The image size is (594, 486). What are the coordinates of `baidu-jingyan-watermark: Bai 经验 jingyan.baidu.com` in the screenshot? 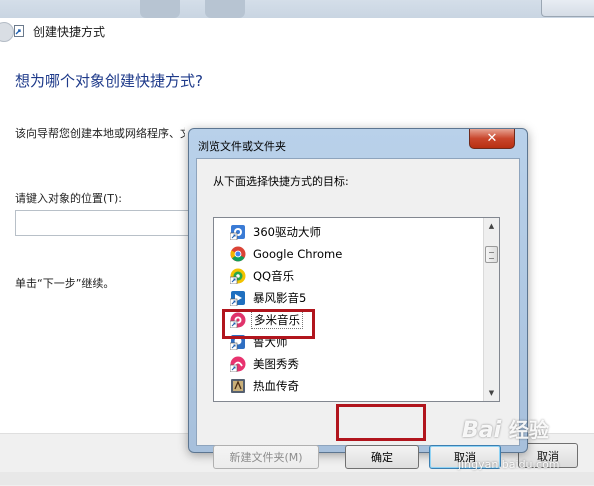 It's located at (515, 447).